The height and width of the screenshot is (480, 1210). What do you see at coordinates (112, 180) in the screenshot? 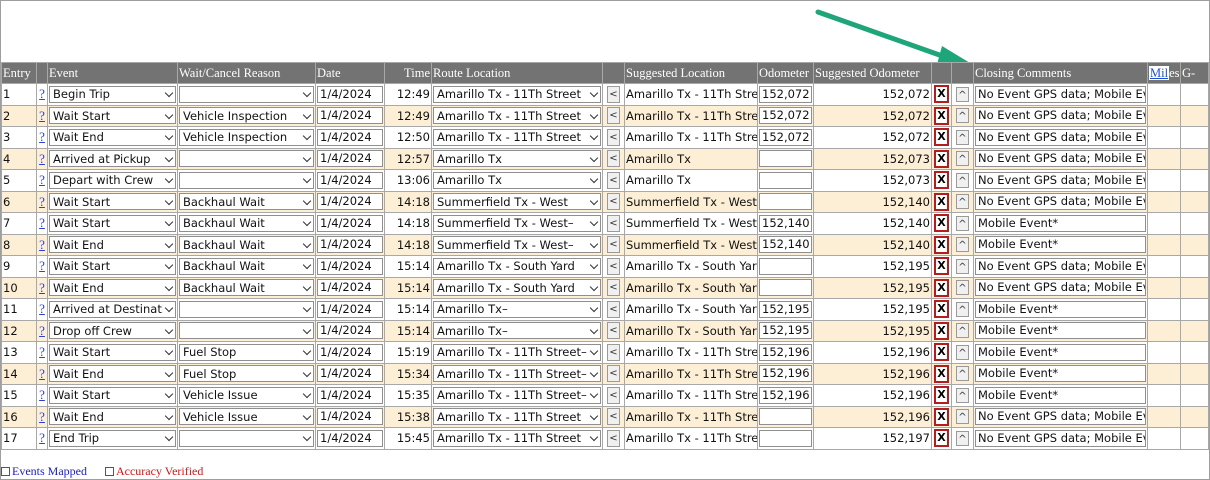
I see `event-select: Depart with Crew` at bounding box center [112, 180].